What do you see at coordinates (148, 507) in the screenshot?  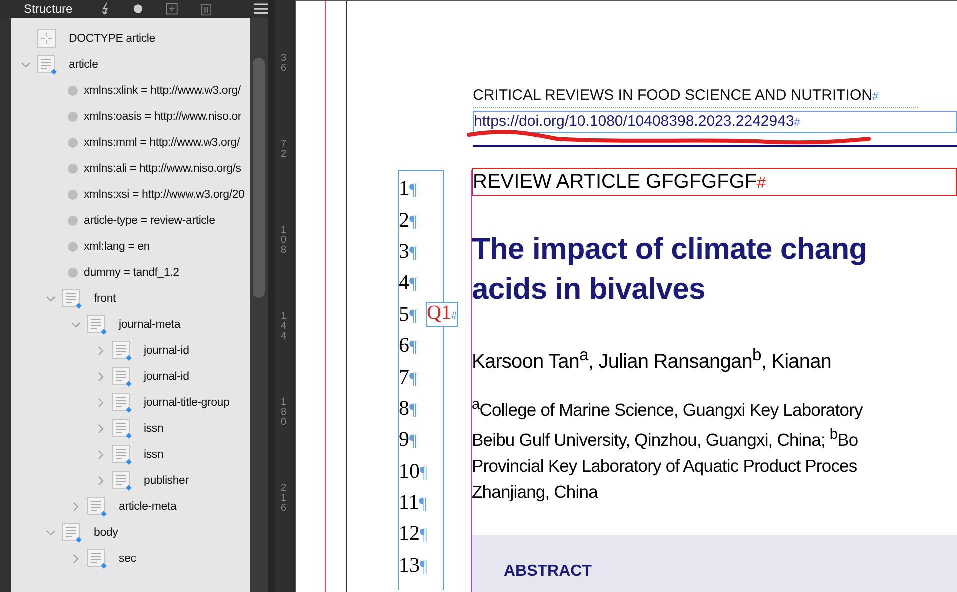 I see `tree-item: article-meta` at bounding box center [148, 507].